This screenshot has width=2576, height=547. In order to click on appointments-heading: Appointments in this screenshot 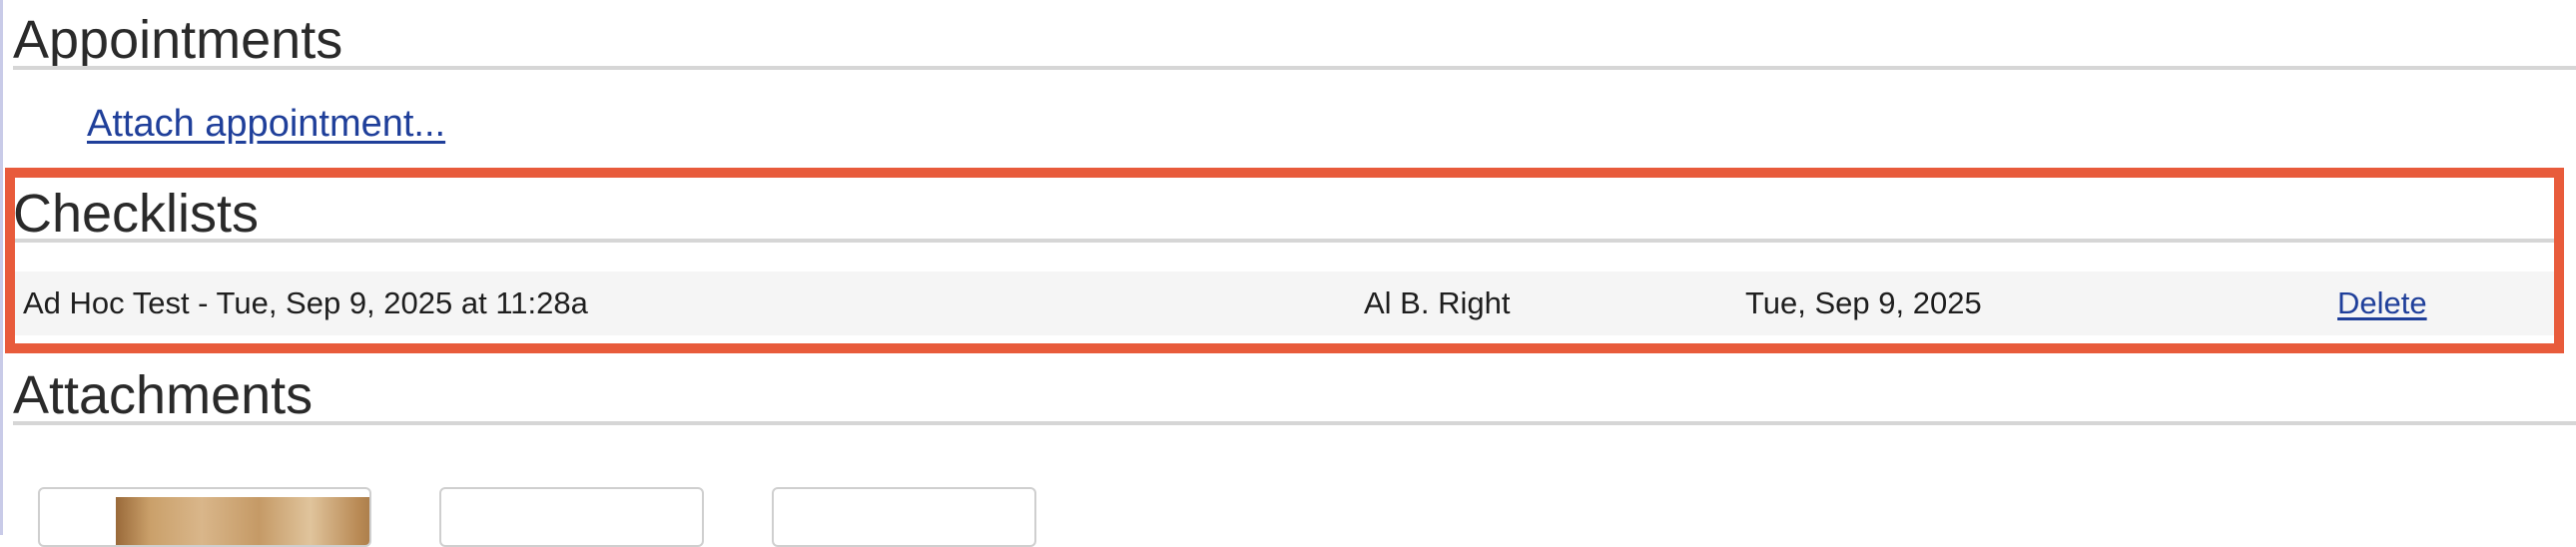, I will do `click(178, 40)`.